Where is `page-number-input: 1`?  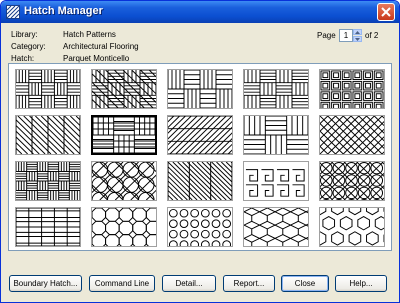
page-number-input: 1 is located at coordinates (346, 35).